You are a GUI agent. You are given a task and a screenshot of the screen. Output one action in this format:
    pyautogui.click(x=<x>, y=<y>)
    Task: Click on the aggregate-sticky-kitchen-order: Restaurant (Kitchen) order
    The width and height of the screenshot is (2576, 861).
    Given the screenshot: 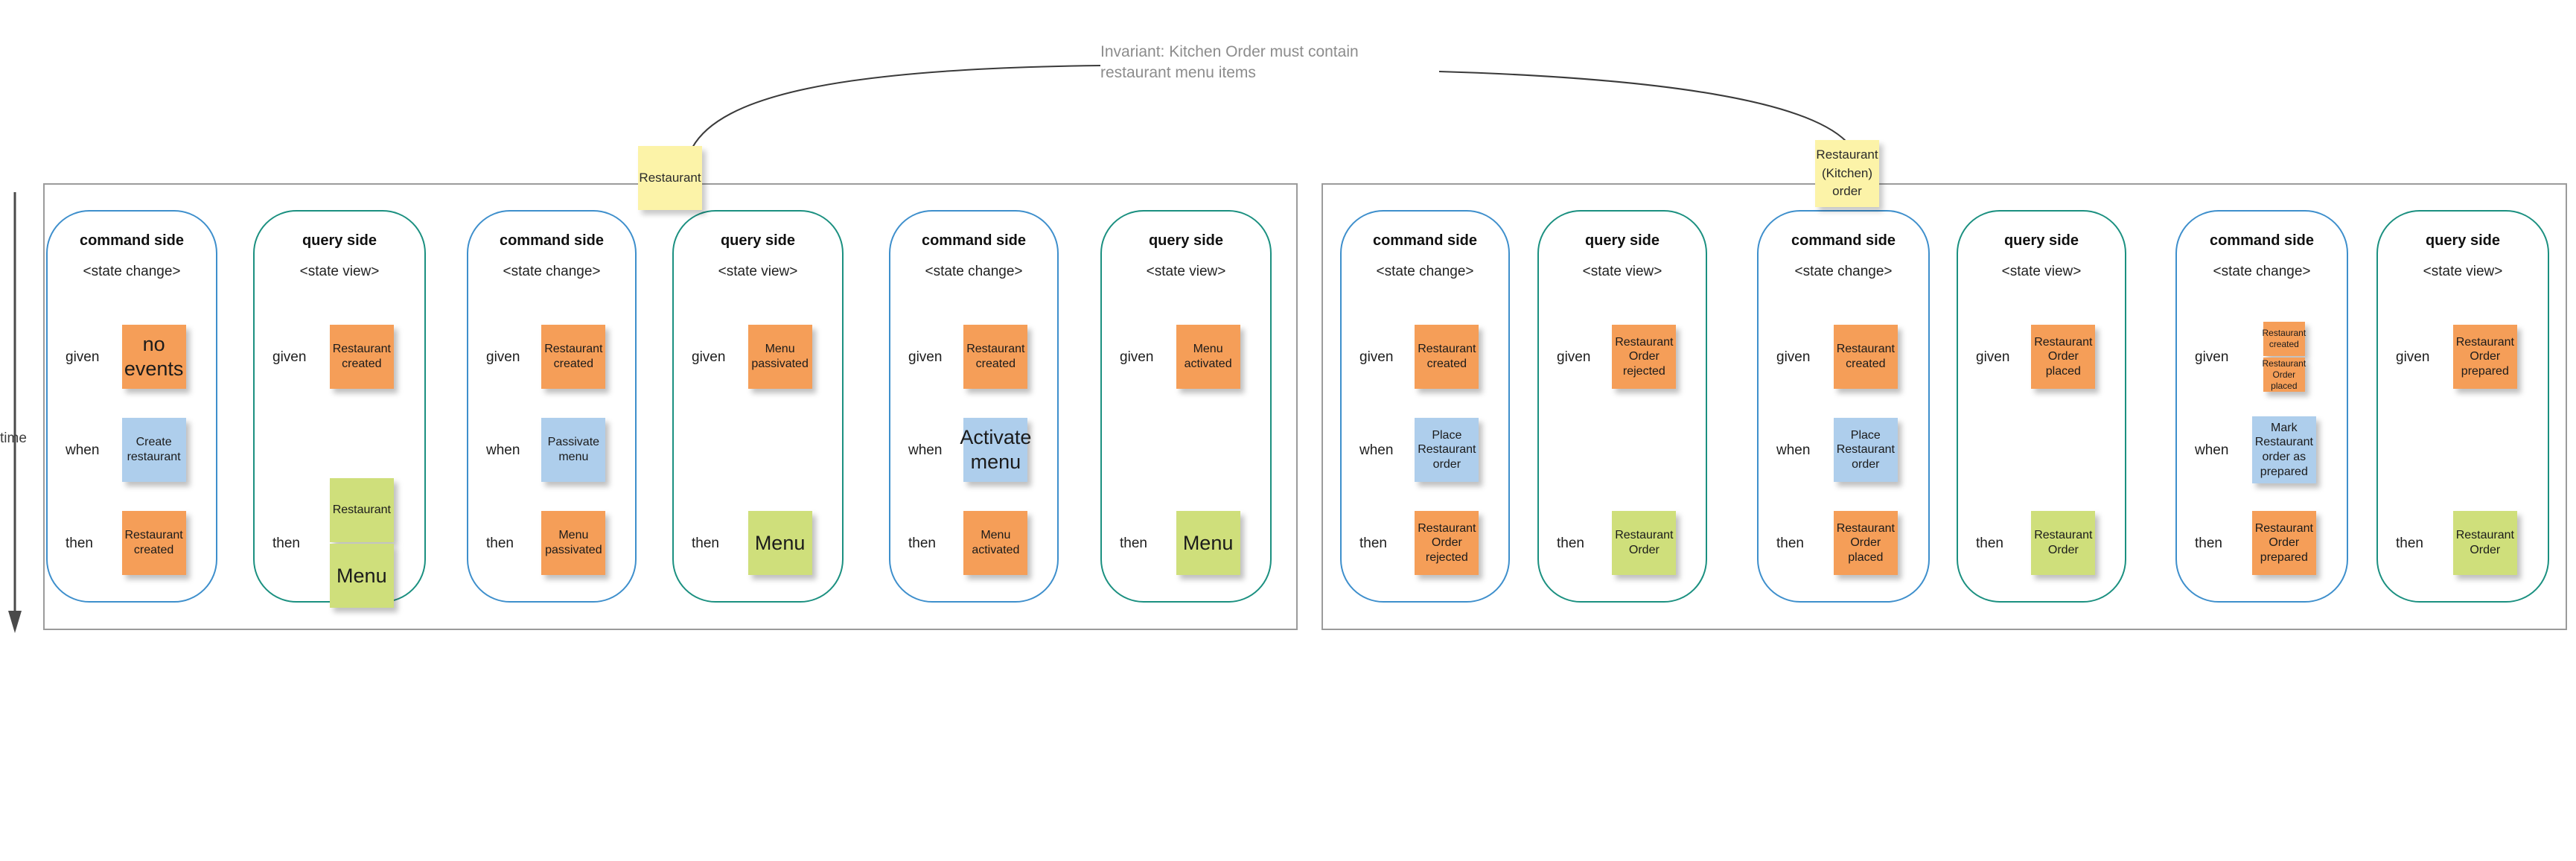 What is the action you would take?
    pyautogui.click(x=1847, y=174)
    